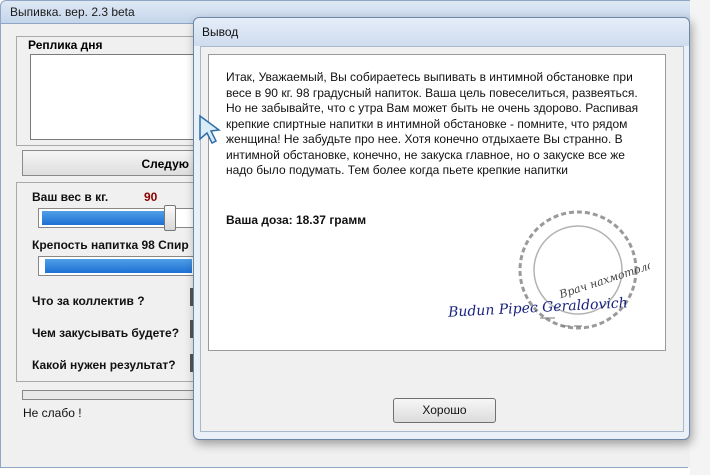 The image size is (710, 475). I want to click on strength-label: Крепость напитка 98 Спир, so click(110, 245).